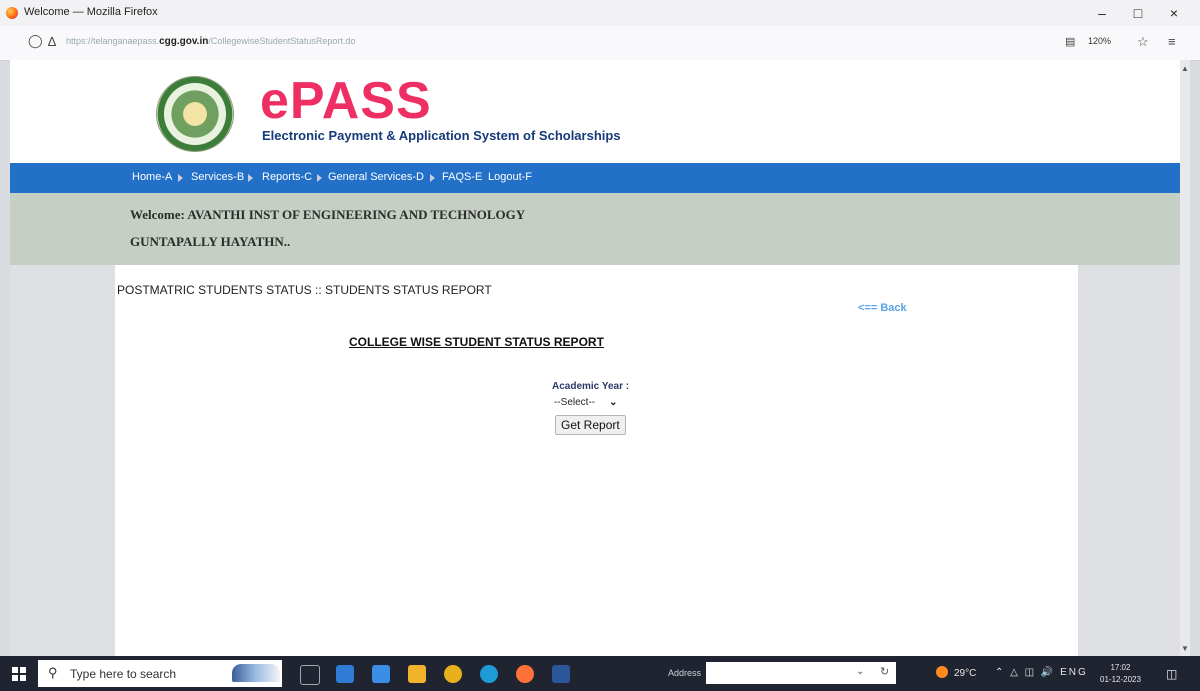 This screenshot has height=691, width=1200. What do you see at coordinates (1102, 13) in the screenshot?
I see `minimize-button: –` at bounding box center [1102, 13].